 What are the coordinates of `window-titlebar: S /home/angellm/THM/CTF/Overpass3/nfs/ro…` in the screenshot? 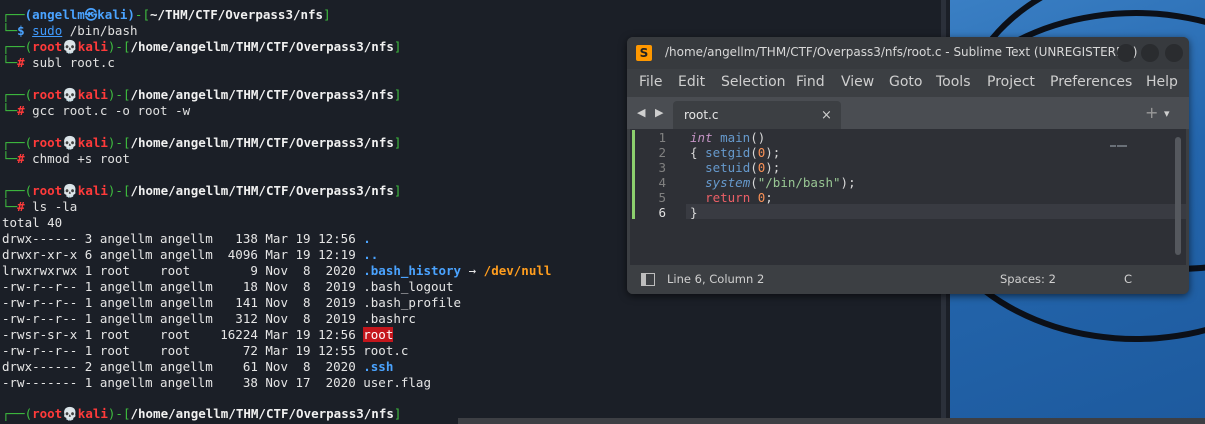 It's located at (908, 53).